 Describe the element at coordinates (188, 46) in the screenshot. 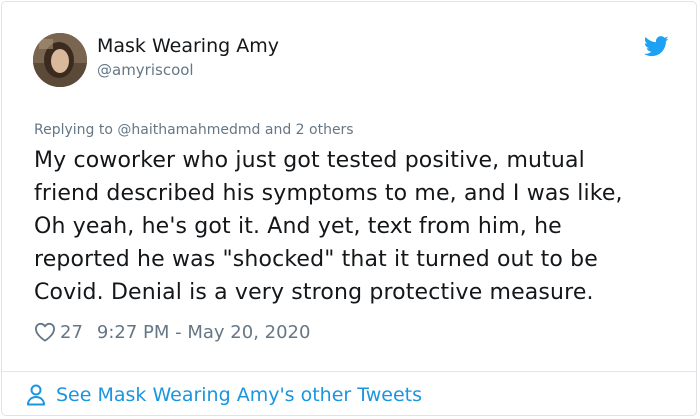

I see `author-display-name: Mask Wearing Amy` at that location.